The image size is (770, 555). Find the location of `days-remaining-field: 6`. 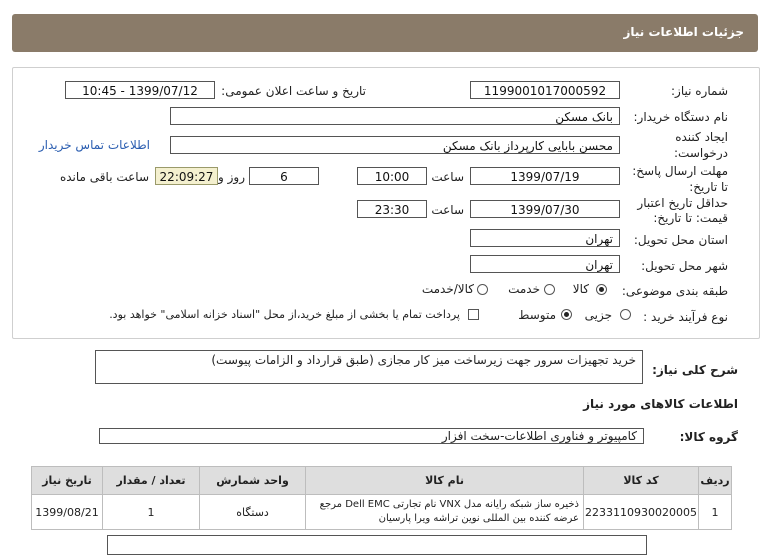

days-remaining-field: 6 is located at coordinates (284, 176).